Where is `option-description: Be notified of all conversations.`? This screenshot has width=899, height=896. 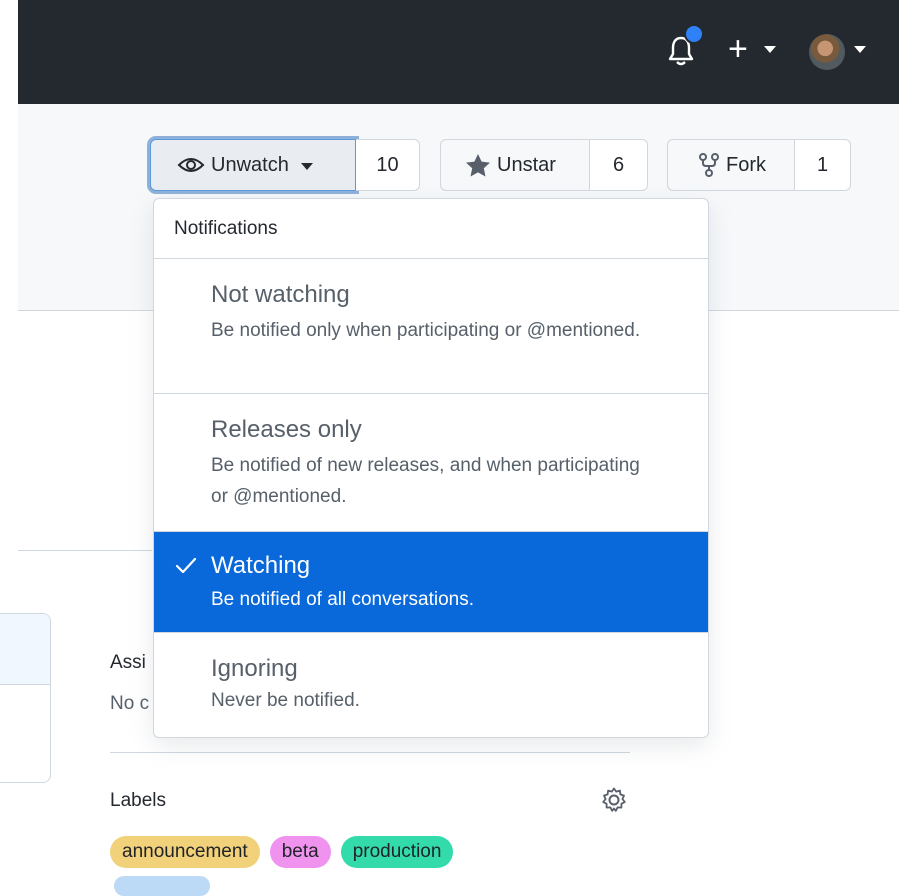
option-description: Be notified of all conversations. is located at coordinates (342, 599).